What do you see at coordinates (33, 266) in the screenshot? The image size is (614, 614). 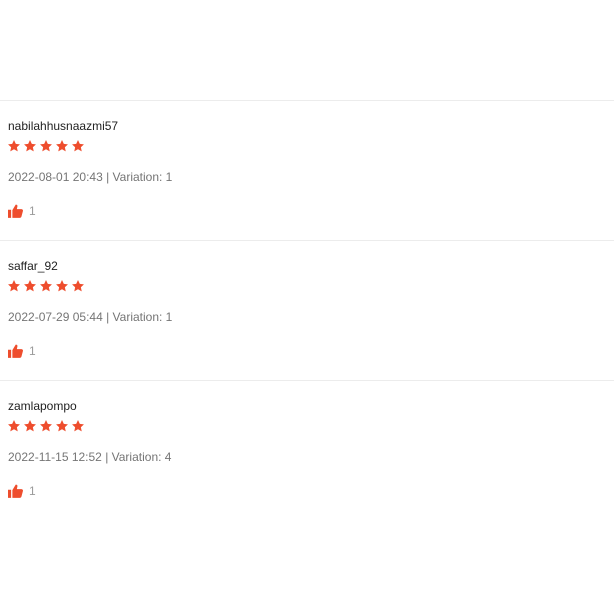 I see `reviewer-username: saffar_92` at bounding box center [33, 266].